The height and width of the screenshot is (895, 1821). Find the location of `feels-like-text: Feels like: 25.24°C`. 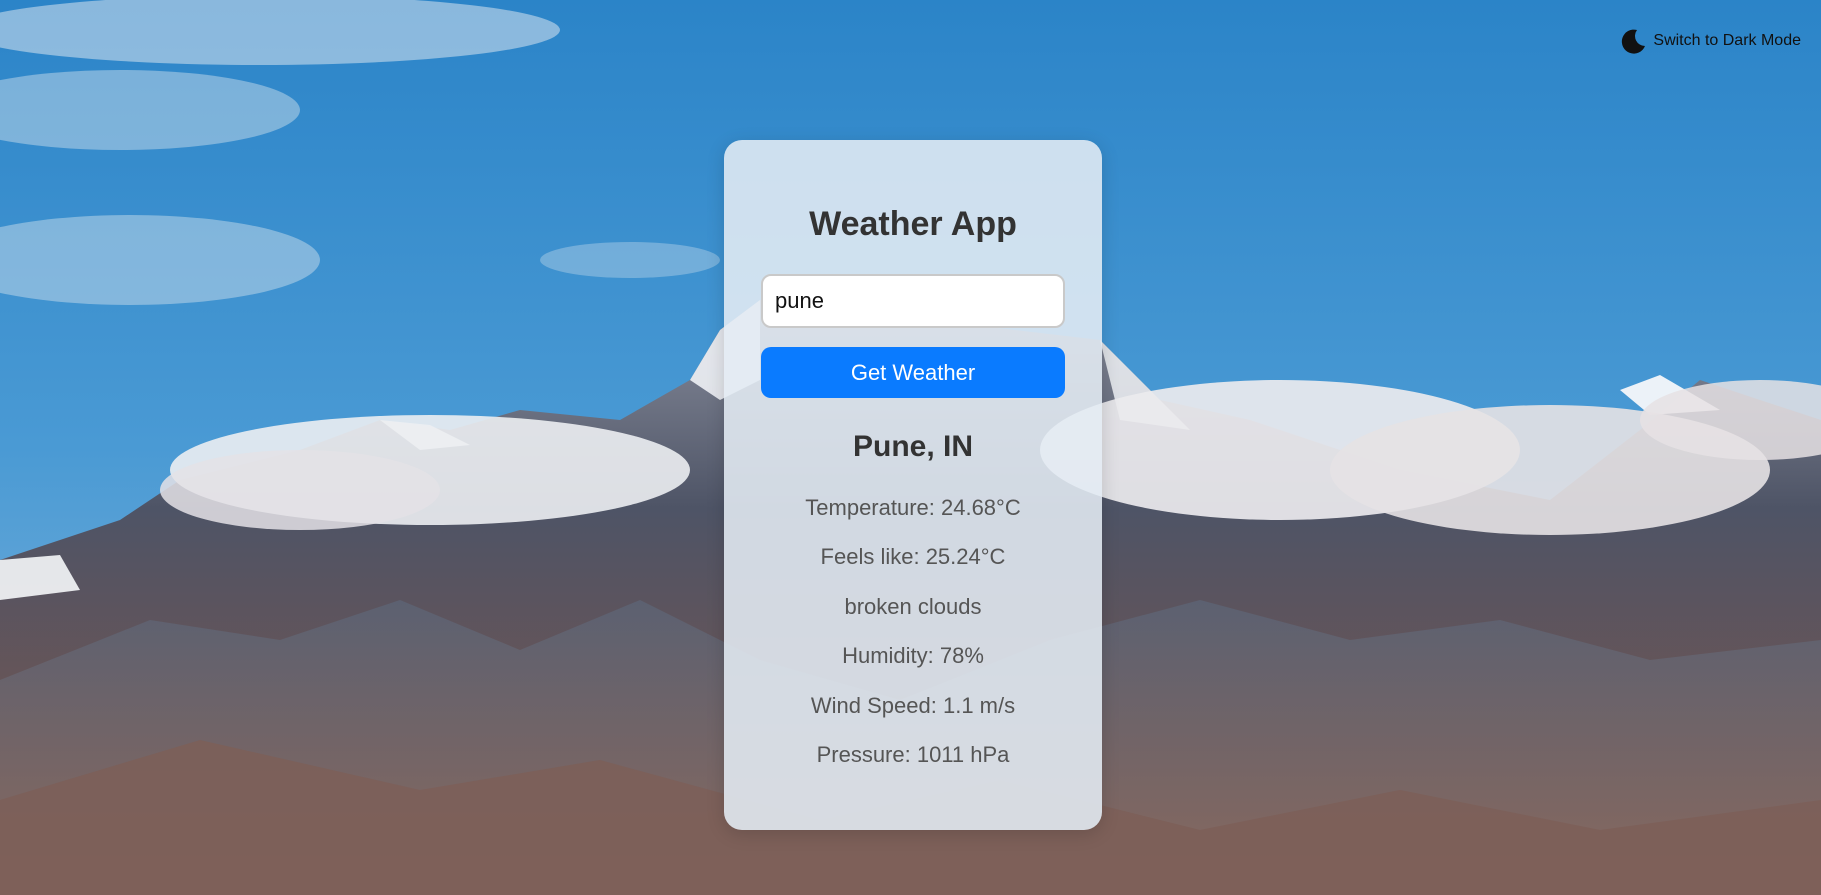

feels-like-text: Feels like: 25.24°C is located at coordinates (913, 556).